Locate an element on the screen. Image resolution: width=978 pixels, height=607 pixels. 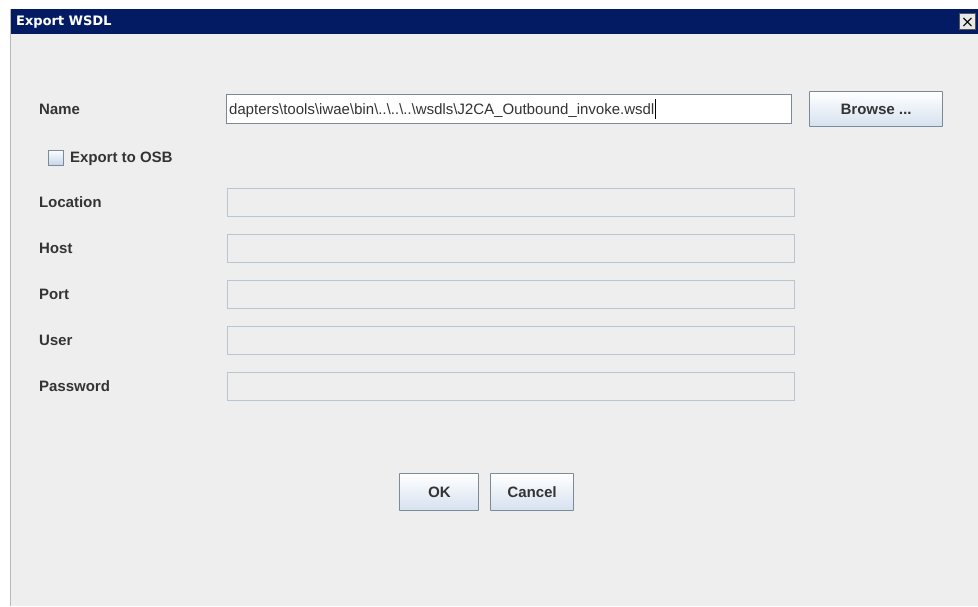
field-label: Host is located at coordinates (56, 248).